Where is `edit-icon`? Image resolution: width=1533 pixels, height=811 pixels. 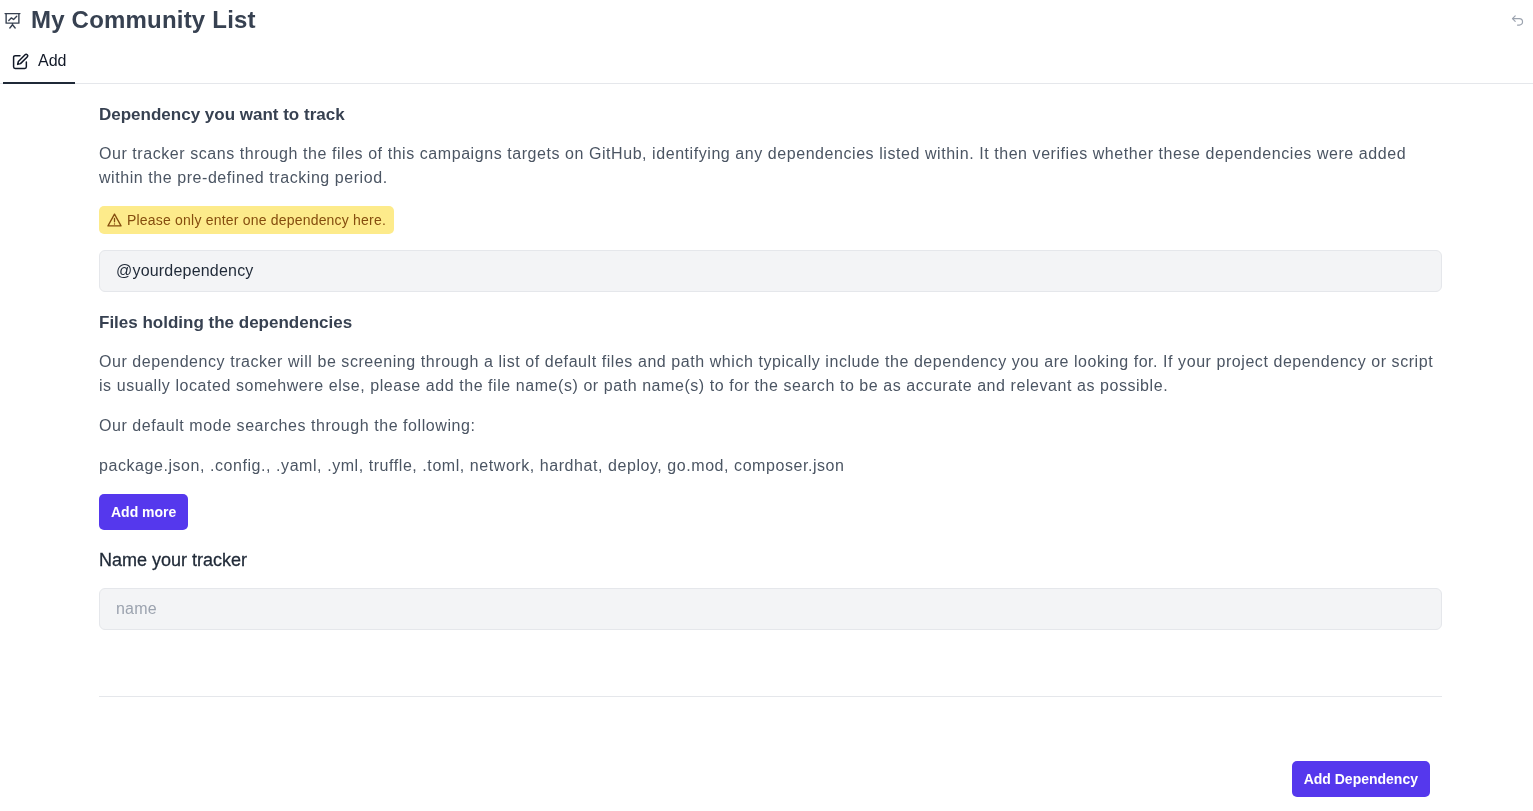
edit-icon is located at coordinates (20, 61).